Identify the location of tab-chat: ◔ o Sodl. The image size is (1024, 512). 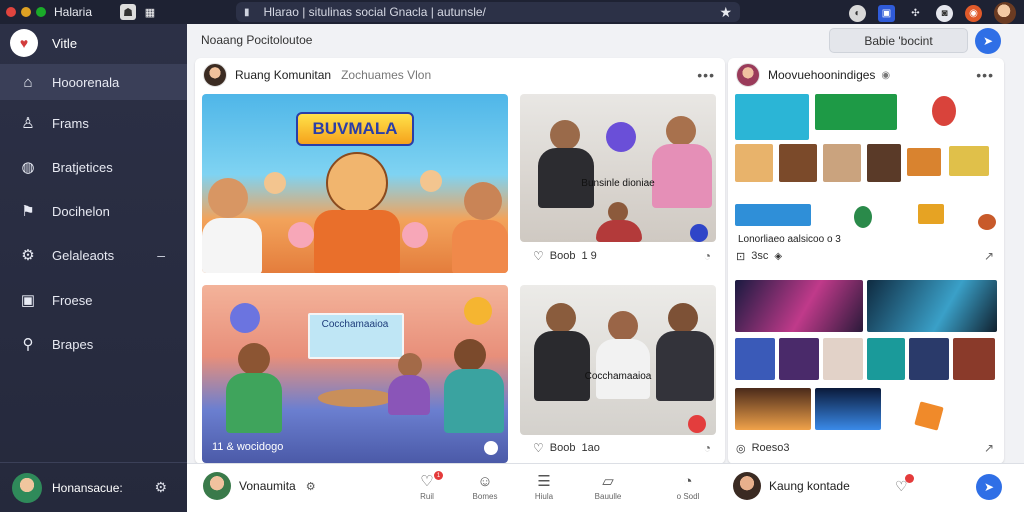
(688, 487).